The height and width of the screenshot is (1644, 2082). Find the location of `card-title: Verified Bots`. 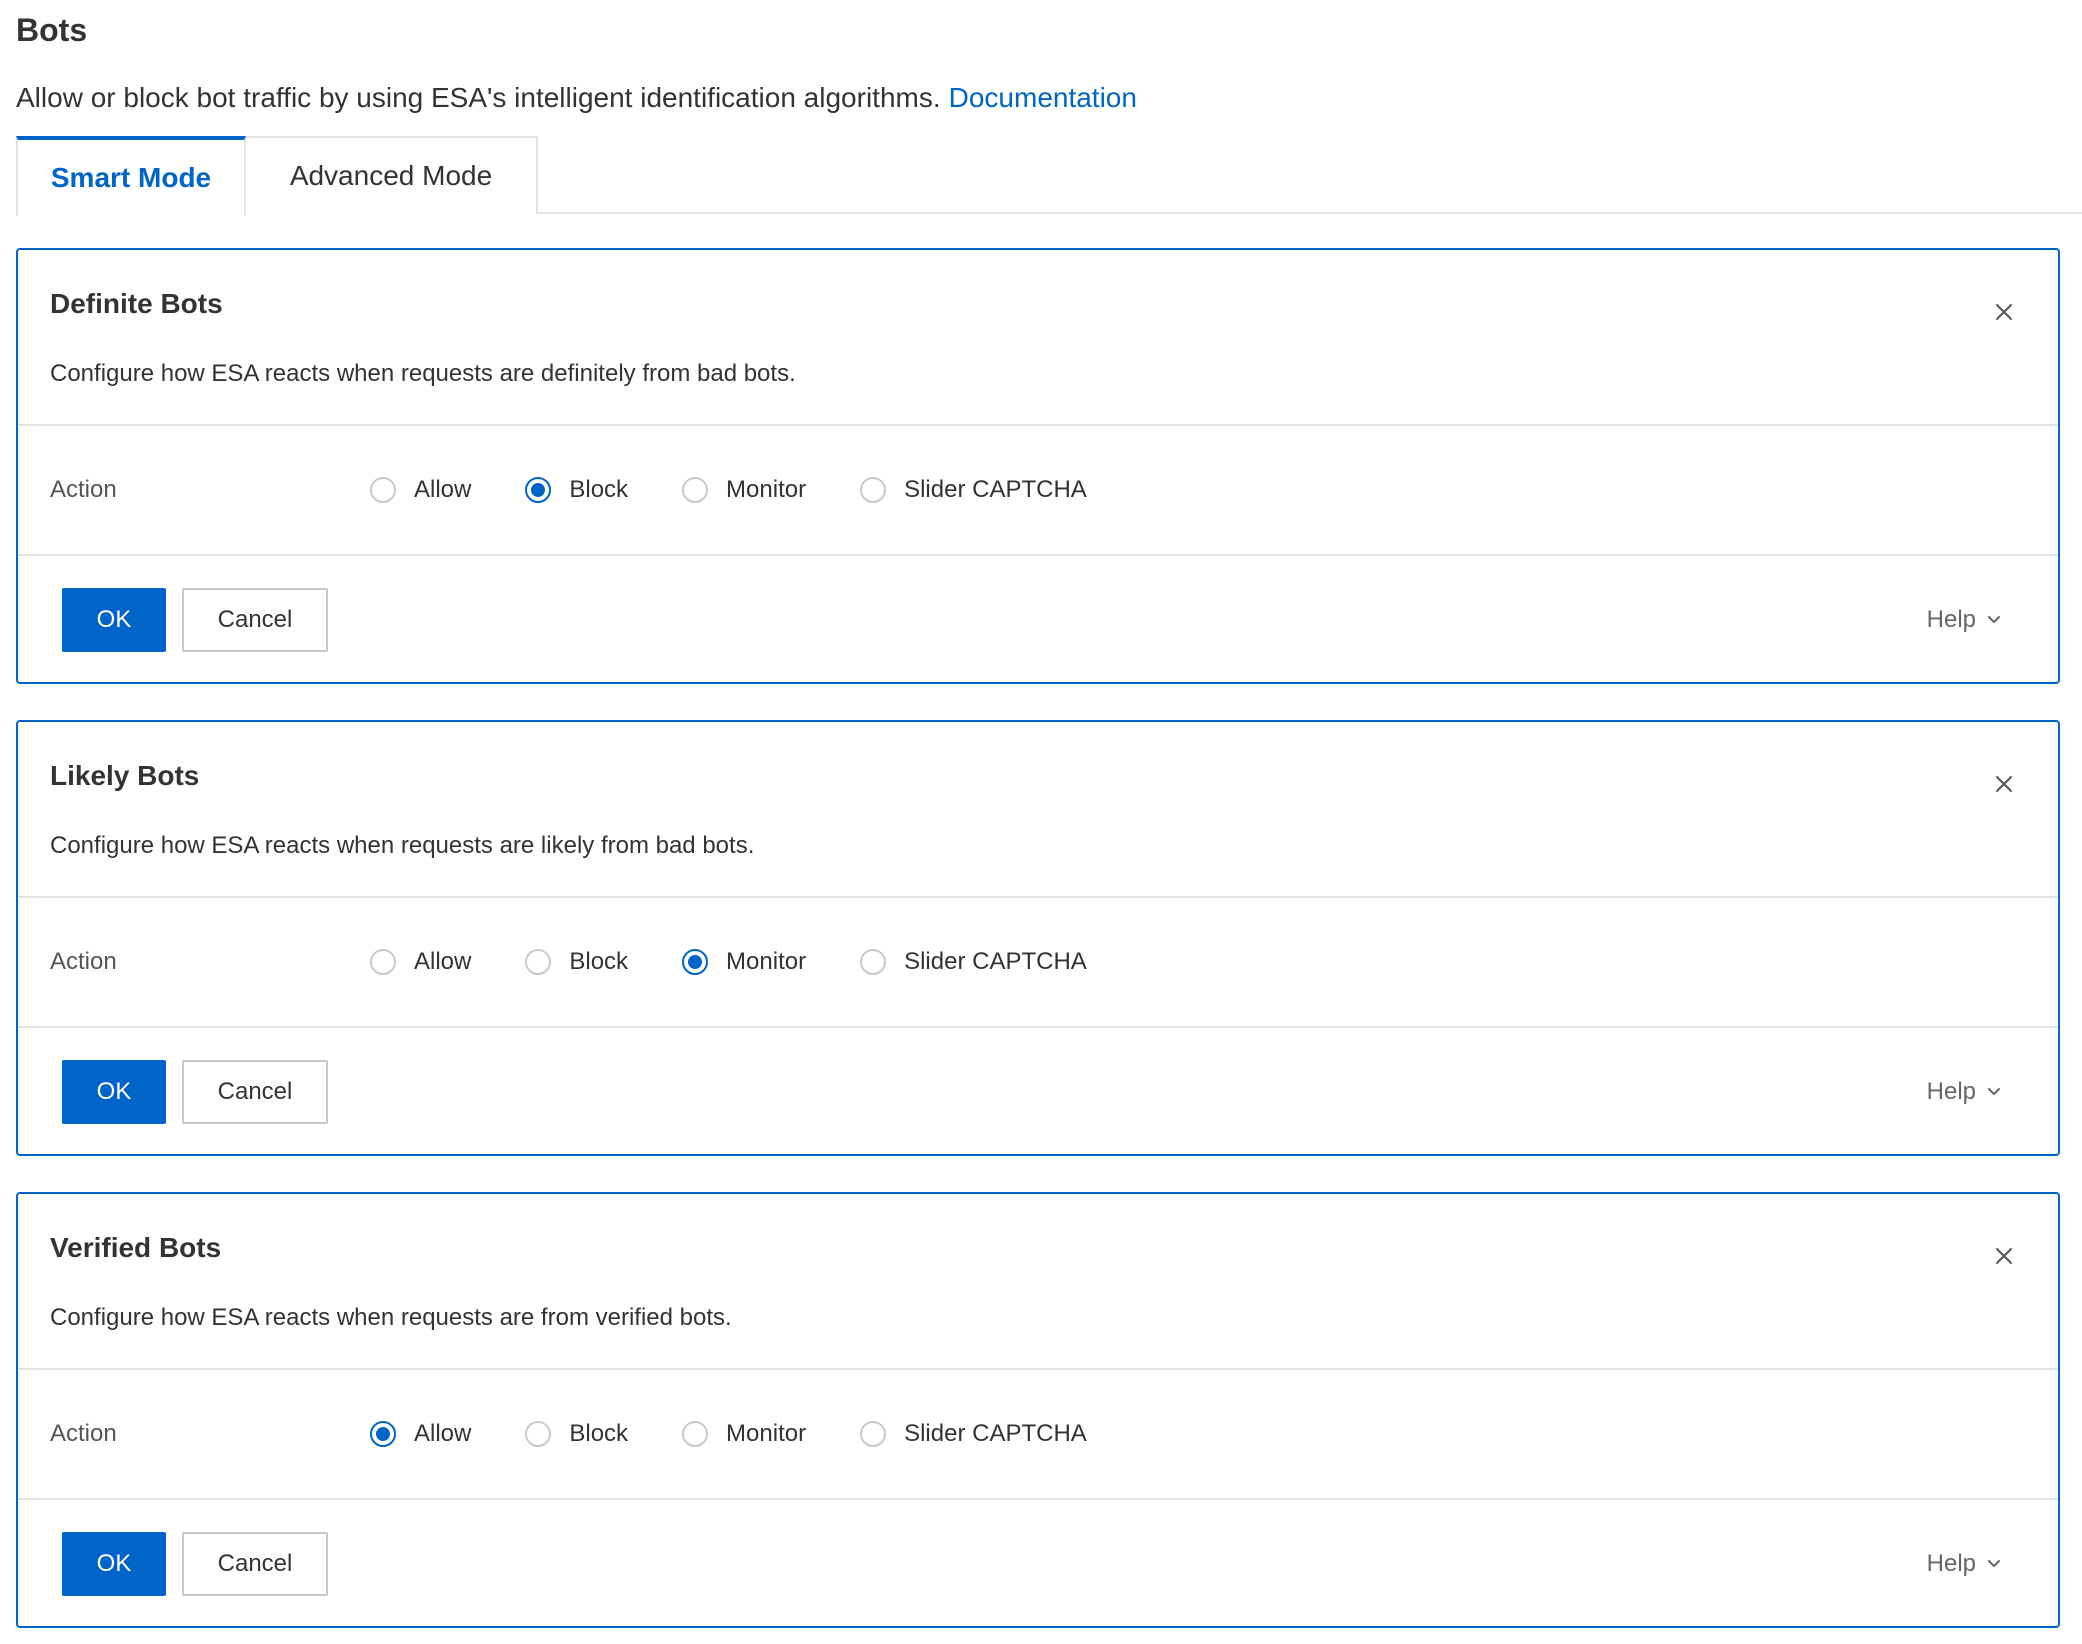

card-title: Verified Bots is located at coordinates (136, 1247).